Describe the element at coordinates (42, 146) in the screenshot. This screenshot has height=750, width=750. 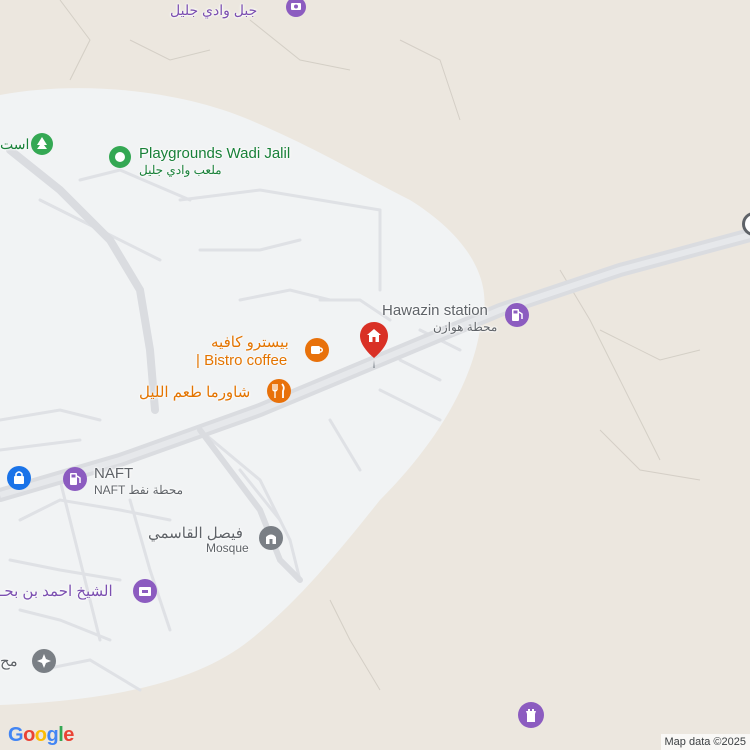
I see `park-icon` at that location.